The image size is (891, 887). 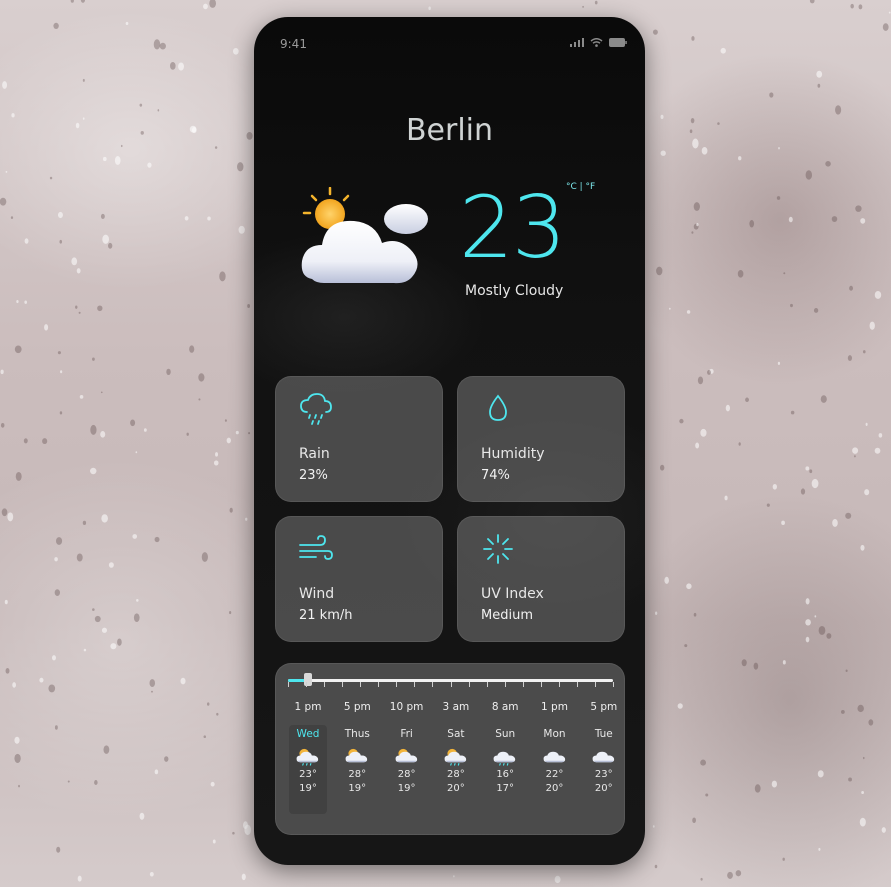 What do you see at coordinates (308, 734) in the screenshot?
I see `day-name: Wed` at bounding box center [308, 734].